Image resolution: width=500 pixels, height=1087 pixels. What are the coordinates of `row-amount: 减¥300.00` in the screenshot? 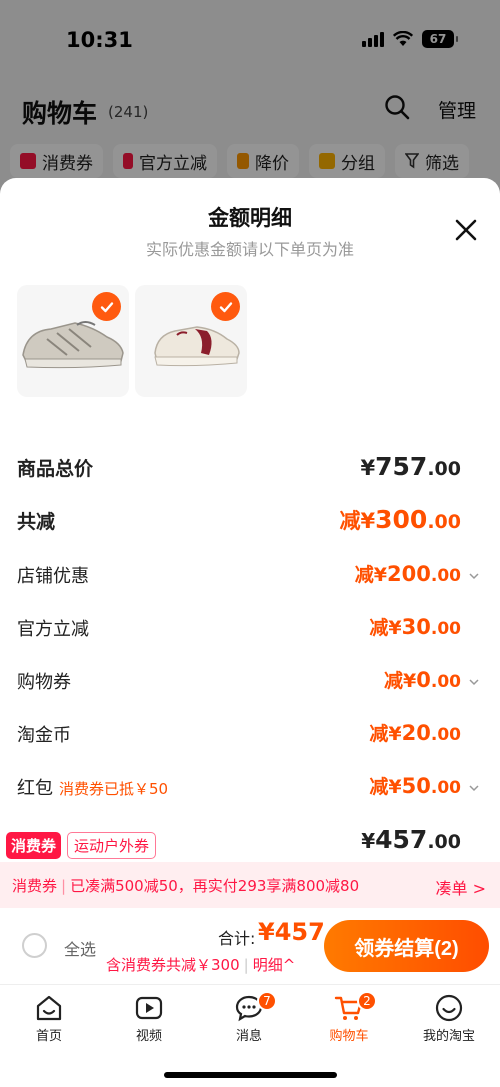 It's located at (400, 519).